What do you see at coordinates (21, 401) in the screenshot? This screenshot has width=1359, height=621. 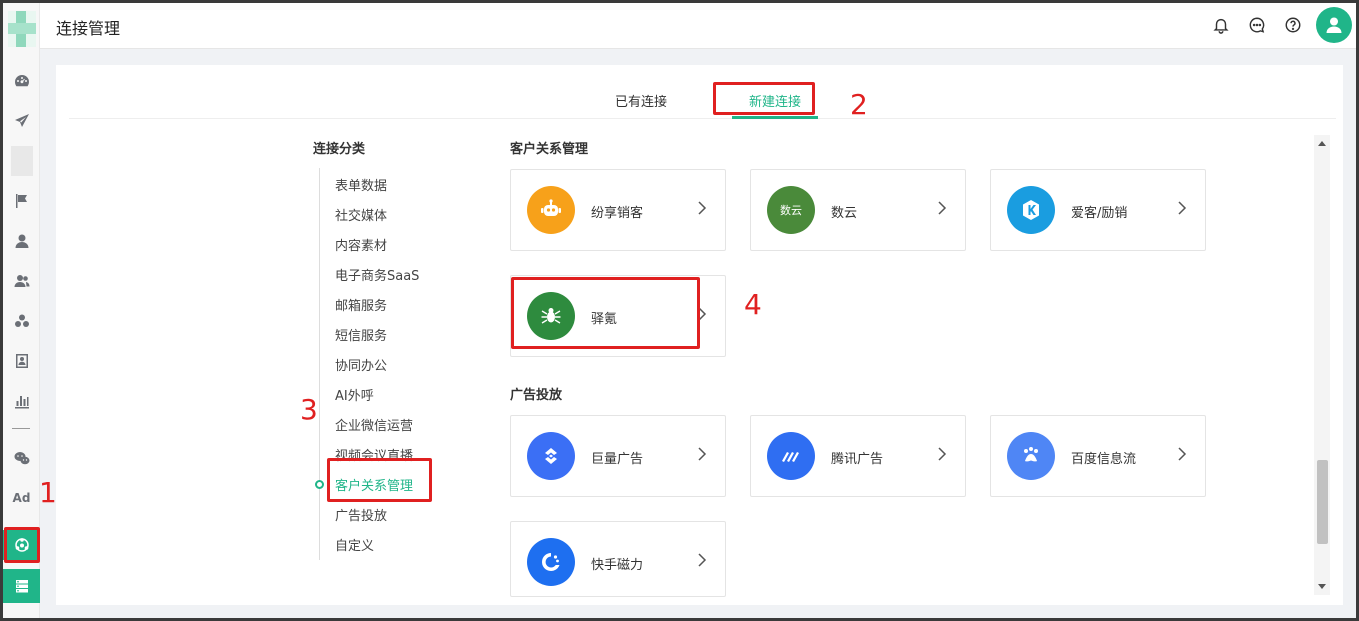 I see `bar-chart-icon` at bounding box center [21, 401].